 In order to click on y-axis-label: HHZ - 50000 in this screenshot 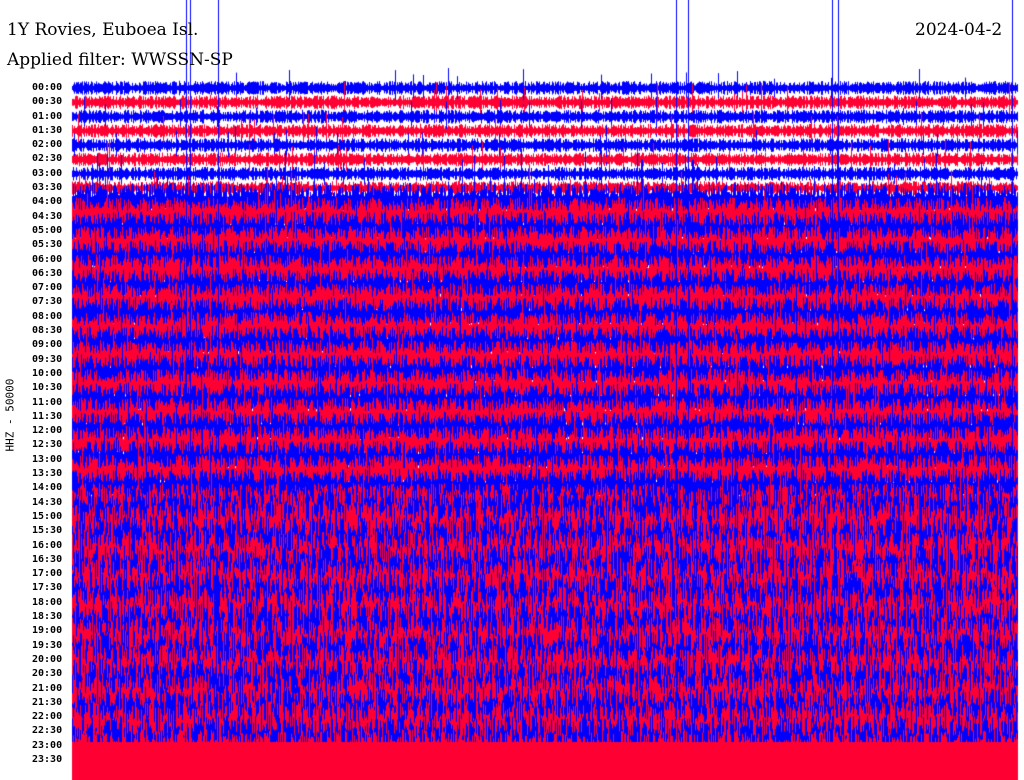, I will do `click(10, 415)`.